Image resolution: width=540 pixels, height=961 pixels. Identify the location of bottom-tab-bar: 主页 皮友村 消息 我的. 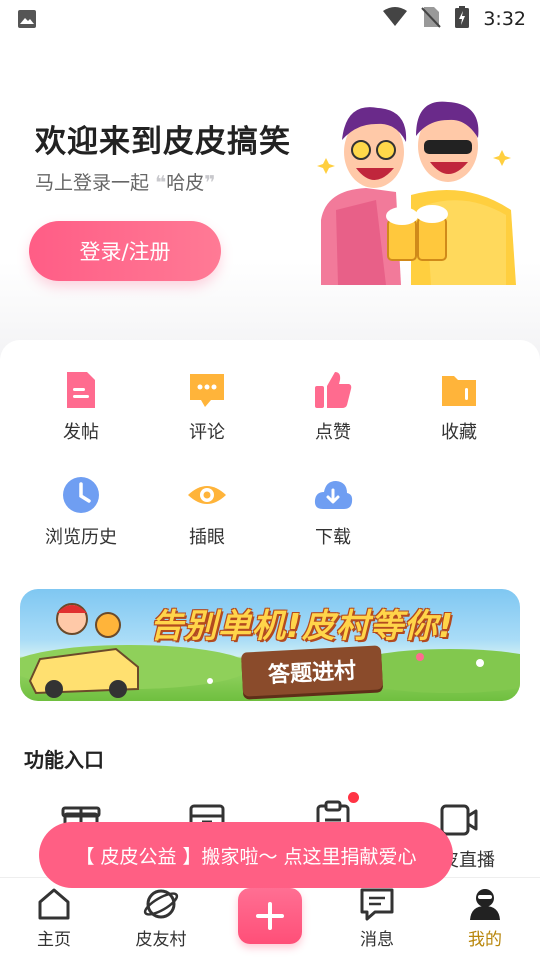
(270, 919).